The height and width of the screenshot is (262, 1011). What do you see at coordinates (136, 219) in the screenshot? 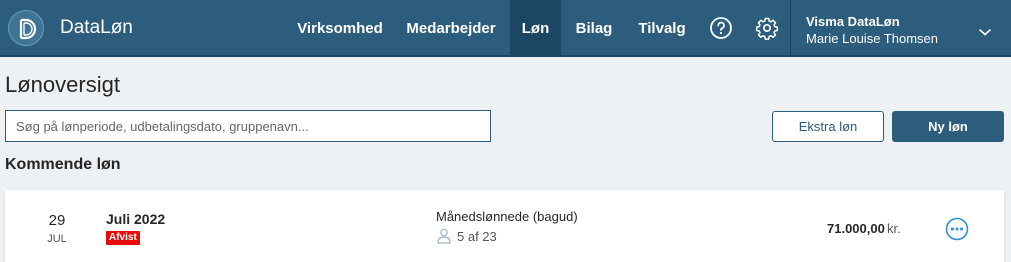
I see `payroll-period: Juli 2022` at bounding box center [136, 219].